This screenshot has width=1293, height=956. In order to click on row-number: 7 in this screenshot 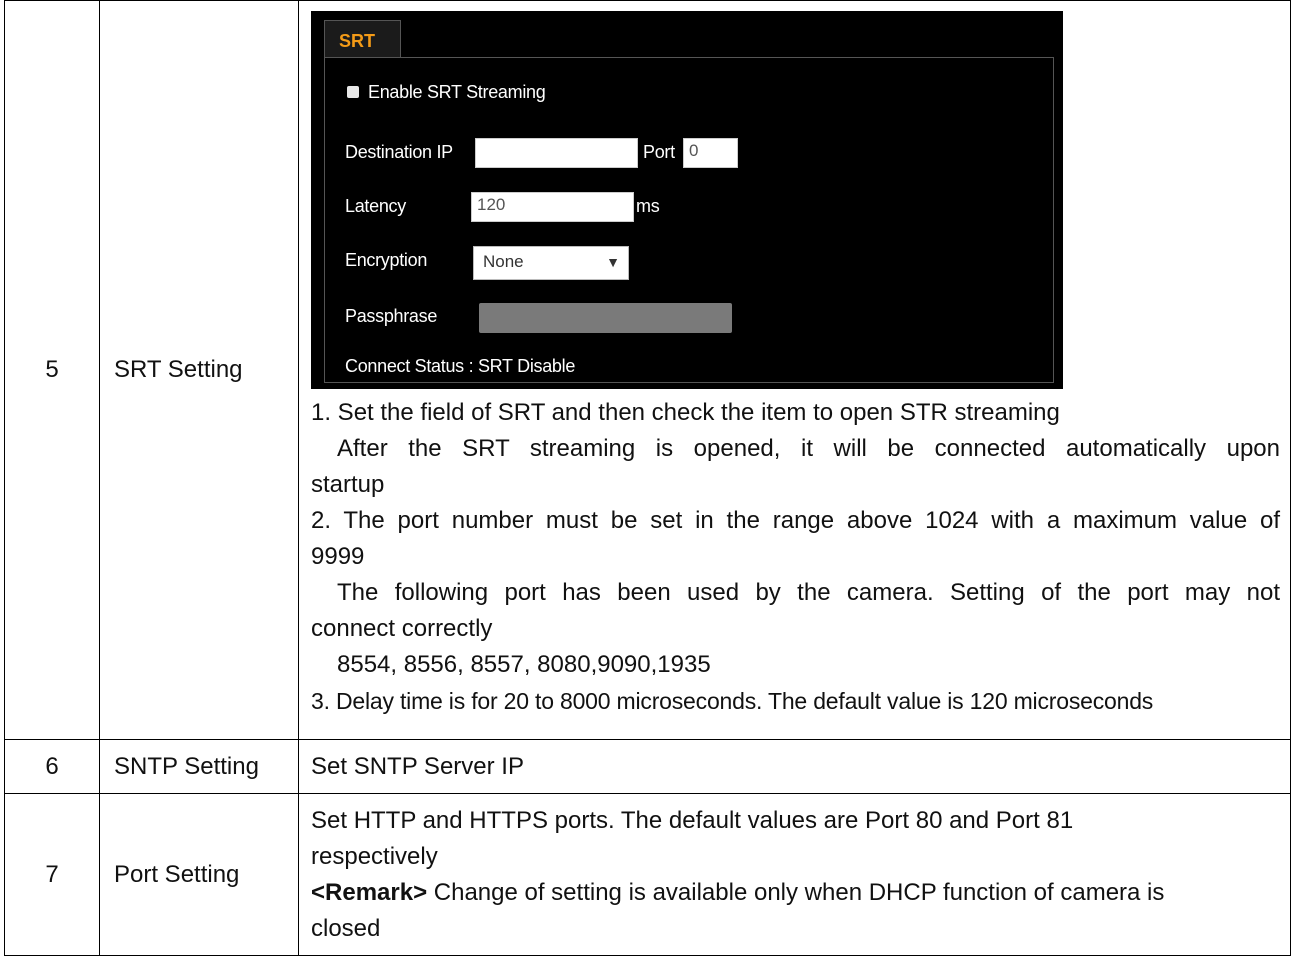, I will do `click(52, 874)`.